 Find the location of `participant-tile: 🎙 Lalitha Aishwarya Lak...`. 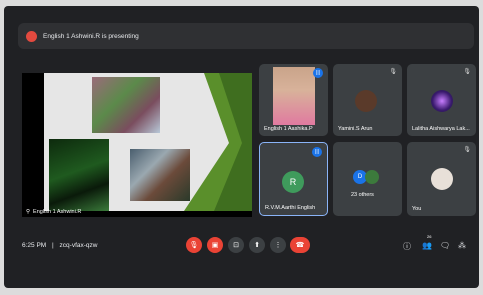

participant-tile: 🎙 Lalitha Aishwarya Lak... is located at coordinates (441, 100).